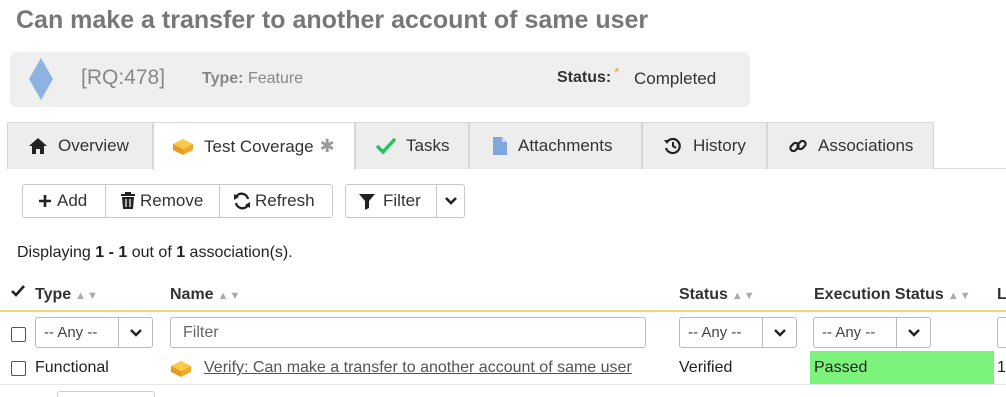 The height and width of the screenshot is (397, 1006). I want to click on row-type: Functional, so click(72, 367).